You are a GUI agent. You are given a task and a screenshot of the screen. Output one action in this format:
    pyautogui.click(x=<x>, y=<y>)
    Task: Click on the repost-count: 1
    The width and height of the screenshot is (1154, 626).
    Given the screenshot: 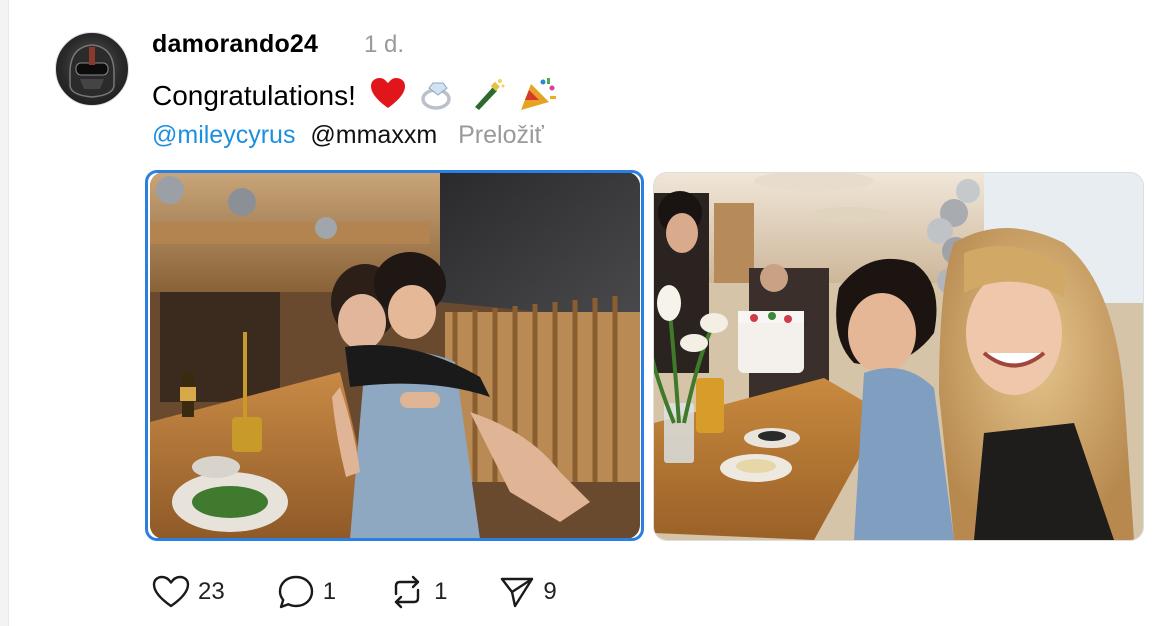 What is the action you would take?
    pyautogui.click(x=441, y=591)
    